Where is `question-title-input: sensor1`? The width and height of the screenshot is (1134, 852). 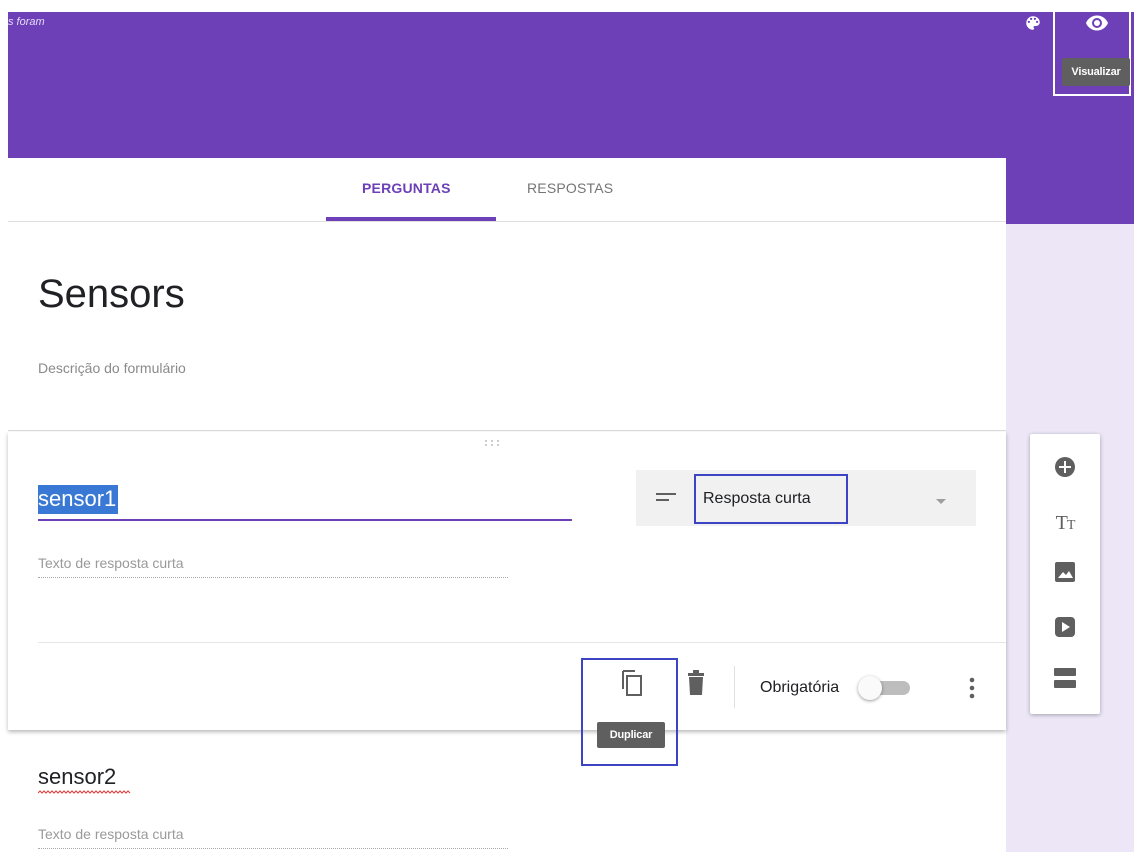
question-title-input: sensor1 is located at coordinates (78, 499).